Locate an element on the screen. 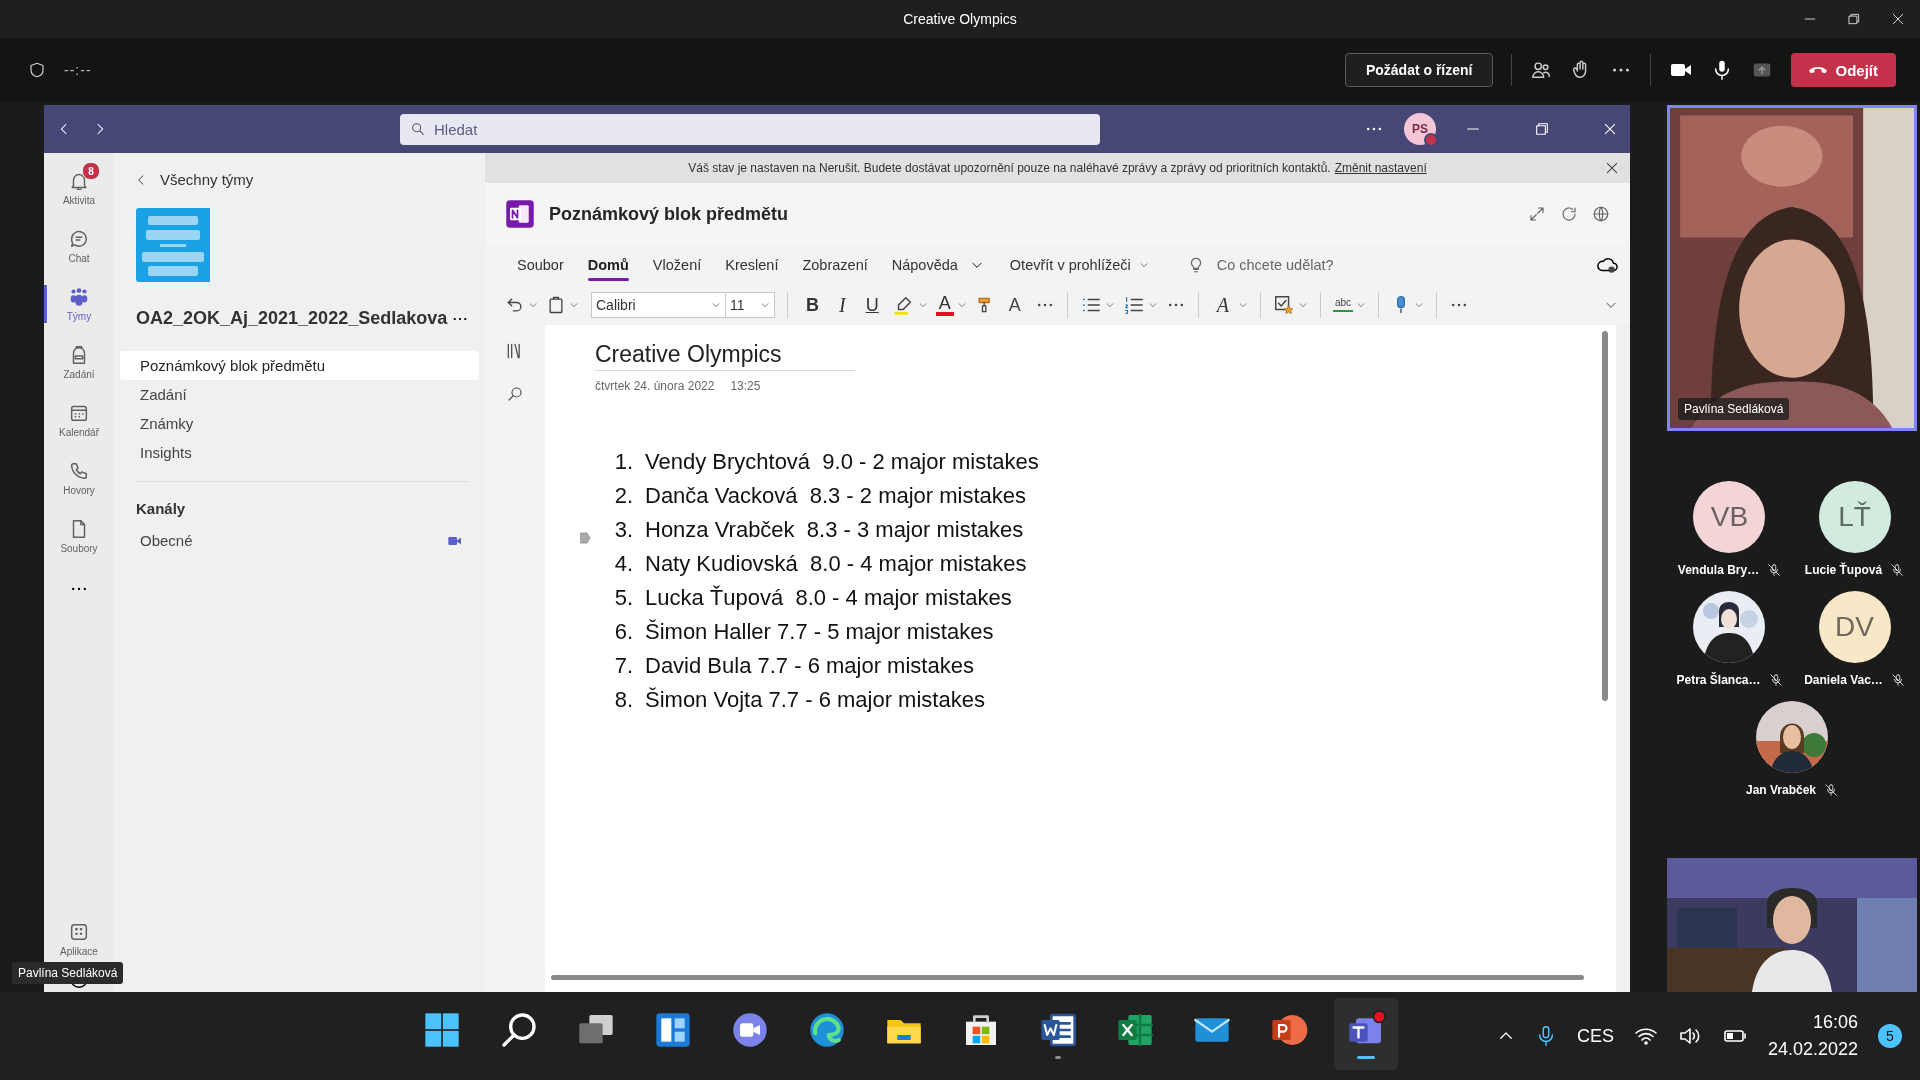 The image size is (1920, 1080). search-icon is located at coordinates (418, 129).